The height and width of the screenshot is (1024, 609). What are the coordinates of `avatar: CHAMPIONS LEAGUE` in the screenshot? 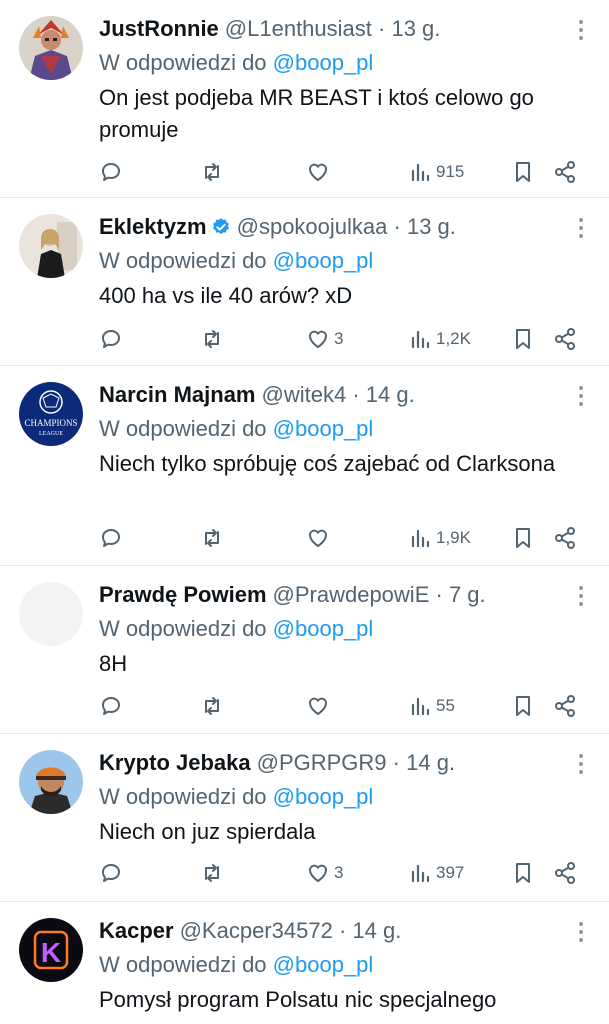 It's located at (51, 414).